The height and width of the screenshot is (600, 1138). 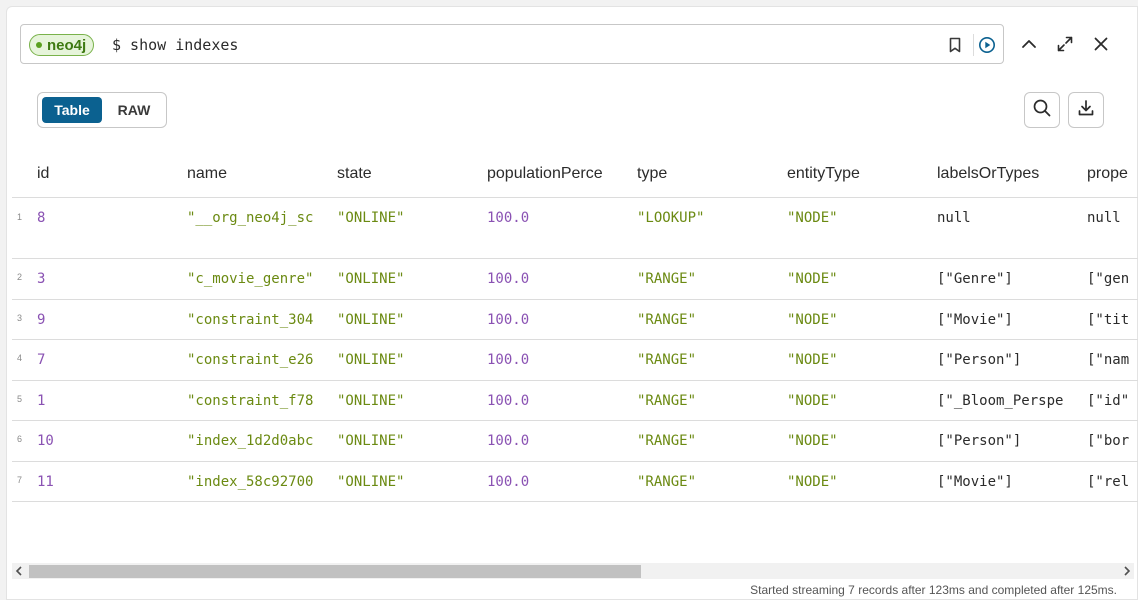 I want to click on cell-properties: ["gen, so click(x=1108, y=279).